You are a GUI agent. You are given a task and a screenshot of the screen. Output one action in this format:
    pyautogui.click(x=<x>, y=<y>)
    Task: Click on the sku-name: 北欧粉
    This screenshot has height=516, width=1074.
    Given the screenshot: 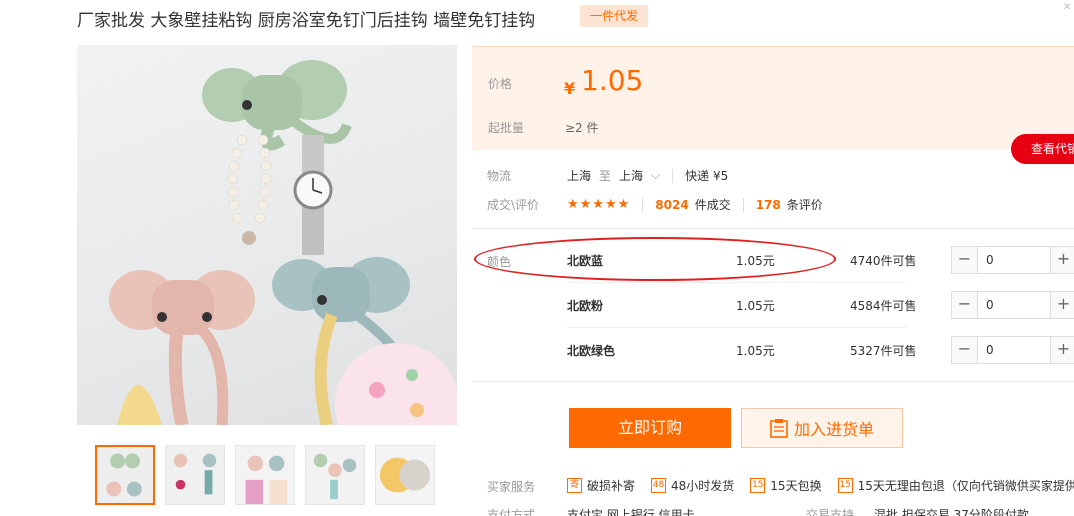 What is the action you would take?
    pyautogui.click(x=585, y=306)
    